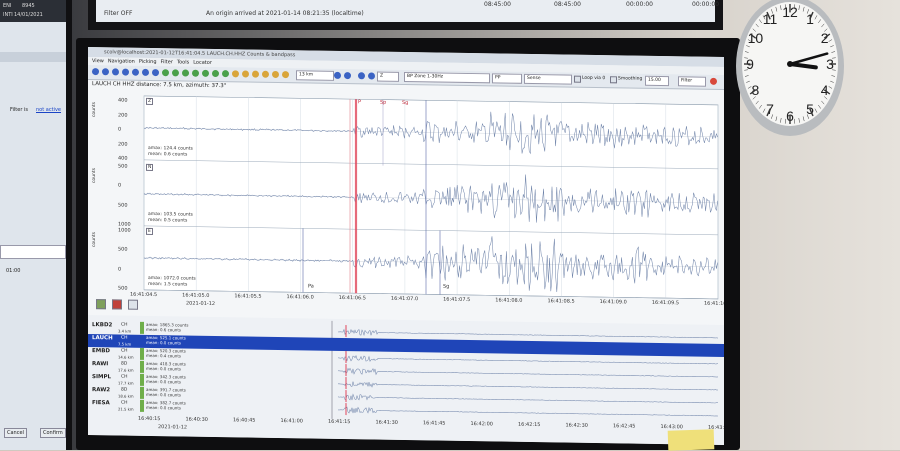 The image size is (900, 451). I want to click on station-name: RAWI, so click(100, 364).